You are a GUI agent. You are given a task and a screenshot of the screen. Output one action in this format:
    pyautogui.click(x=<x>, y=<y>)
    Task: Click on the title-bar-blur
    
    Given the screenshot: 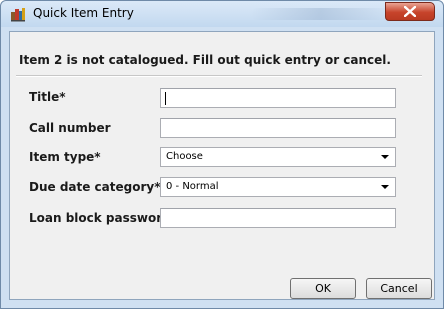 What is the action you would take?
    pyautogui.click(x=321, y=14)
    